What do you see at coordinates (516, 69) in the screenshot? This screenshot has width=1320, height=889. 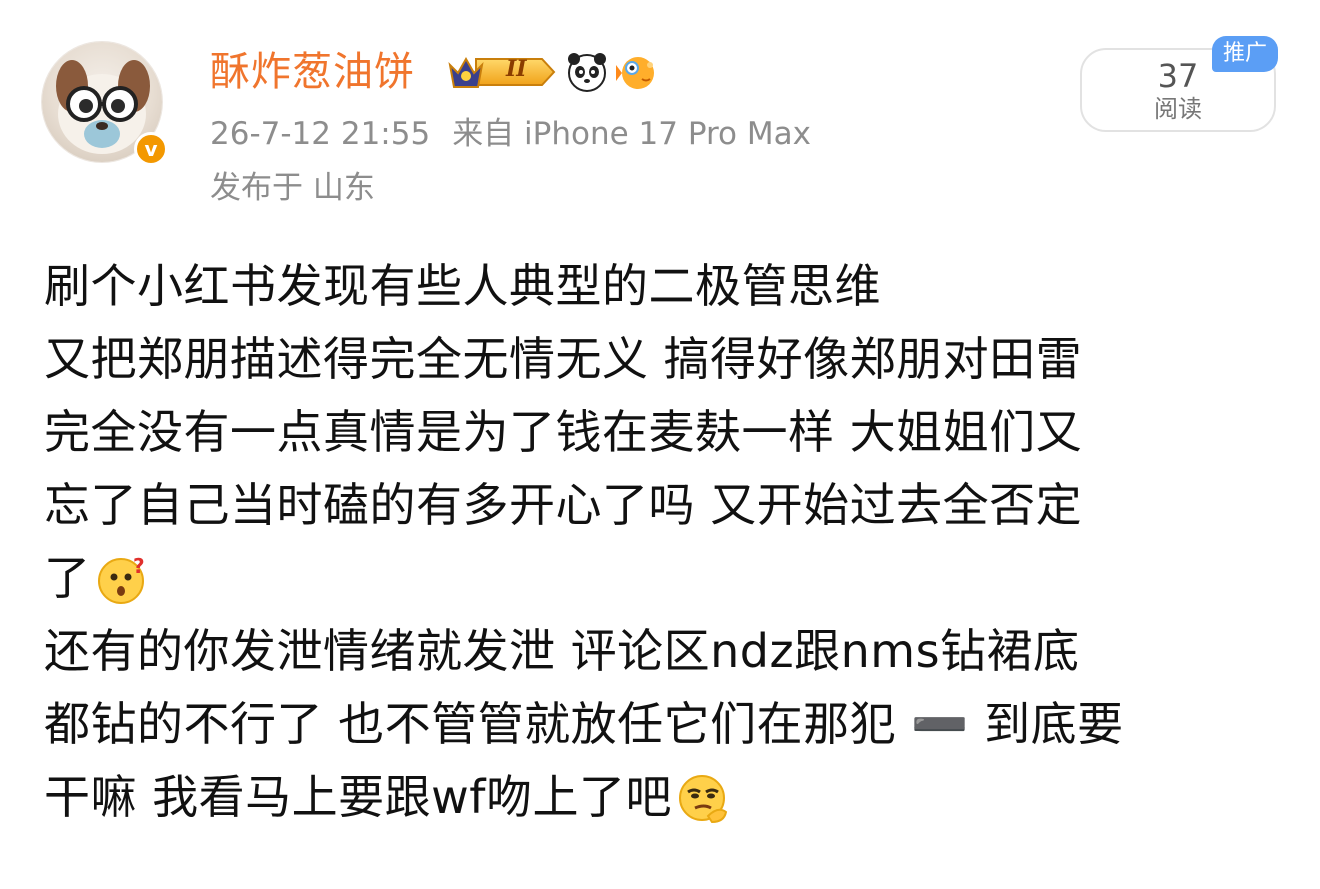 I see `level-badge-text: II` at bounding box center [516, 69].